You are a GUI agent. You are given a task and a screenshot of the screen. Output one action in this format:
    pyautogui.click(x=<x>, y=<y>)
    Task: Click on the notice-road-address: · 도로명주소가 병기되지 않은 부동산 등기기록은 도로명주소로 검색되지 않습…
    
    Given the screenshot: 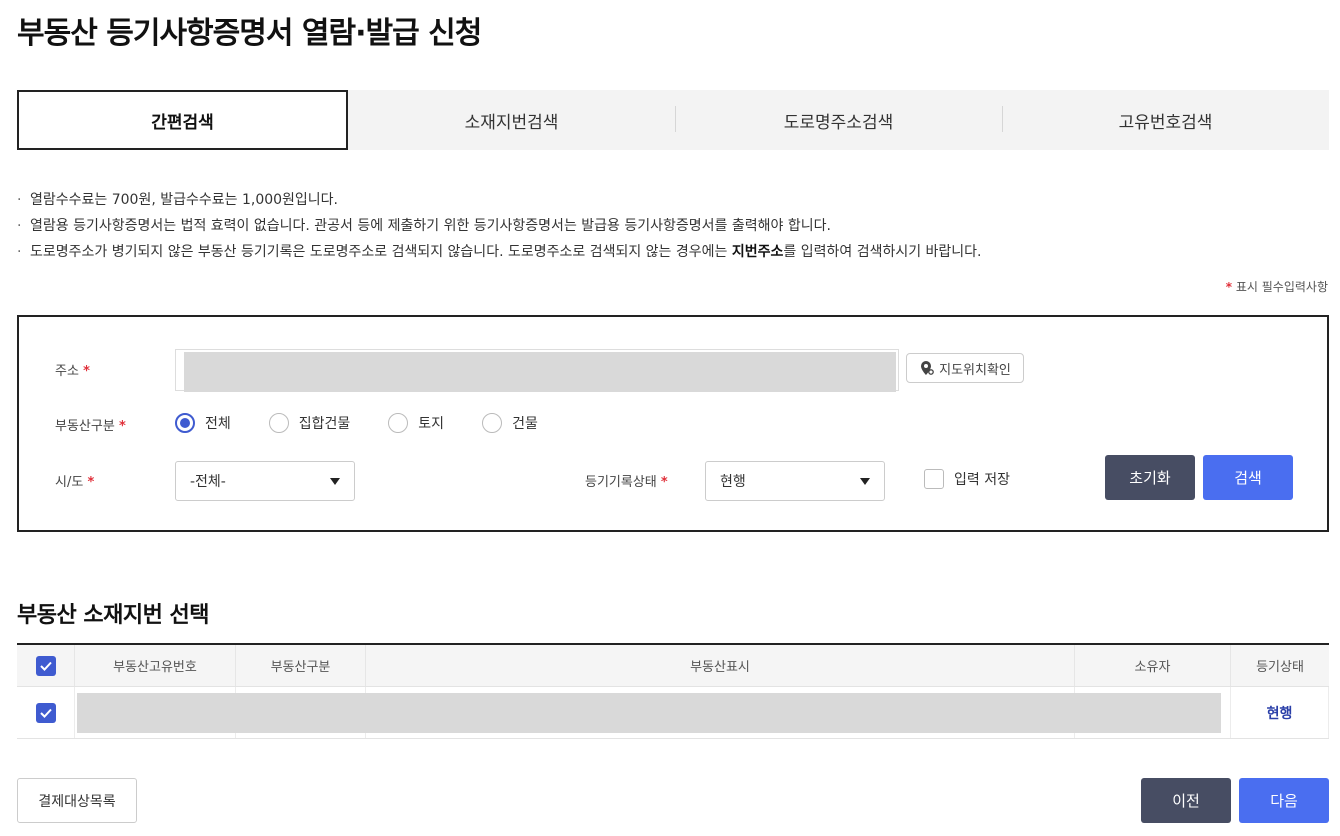 What is the action you would take?
    pyautogui.click(x=667, y=252)
    